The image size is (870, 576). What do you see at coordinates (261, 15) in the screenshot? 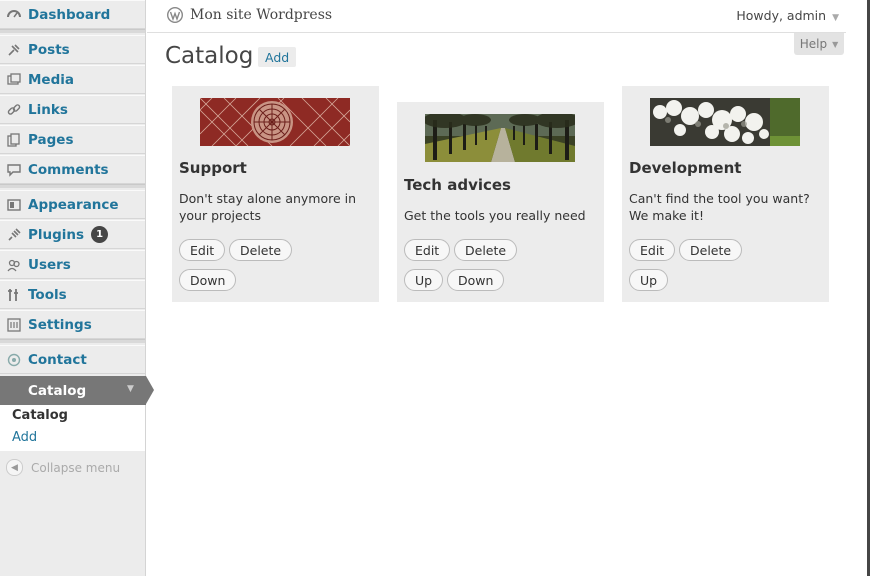
I see `site-title-link: Mon site Wordpress` at bounding box center [261, 15].